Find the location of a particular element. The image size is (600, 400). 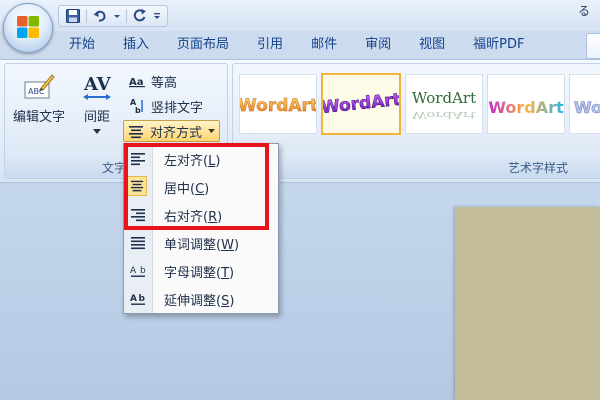

tab-review: 审阅 is located at coordinates (378, 45).